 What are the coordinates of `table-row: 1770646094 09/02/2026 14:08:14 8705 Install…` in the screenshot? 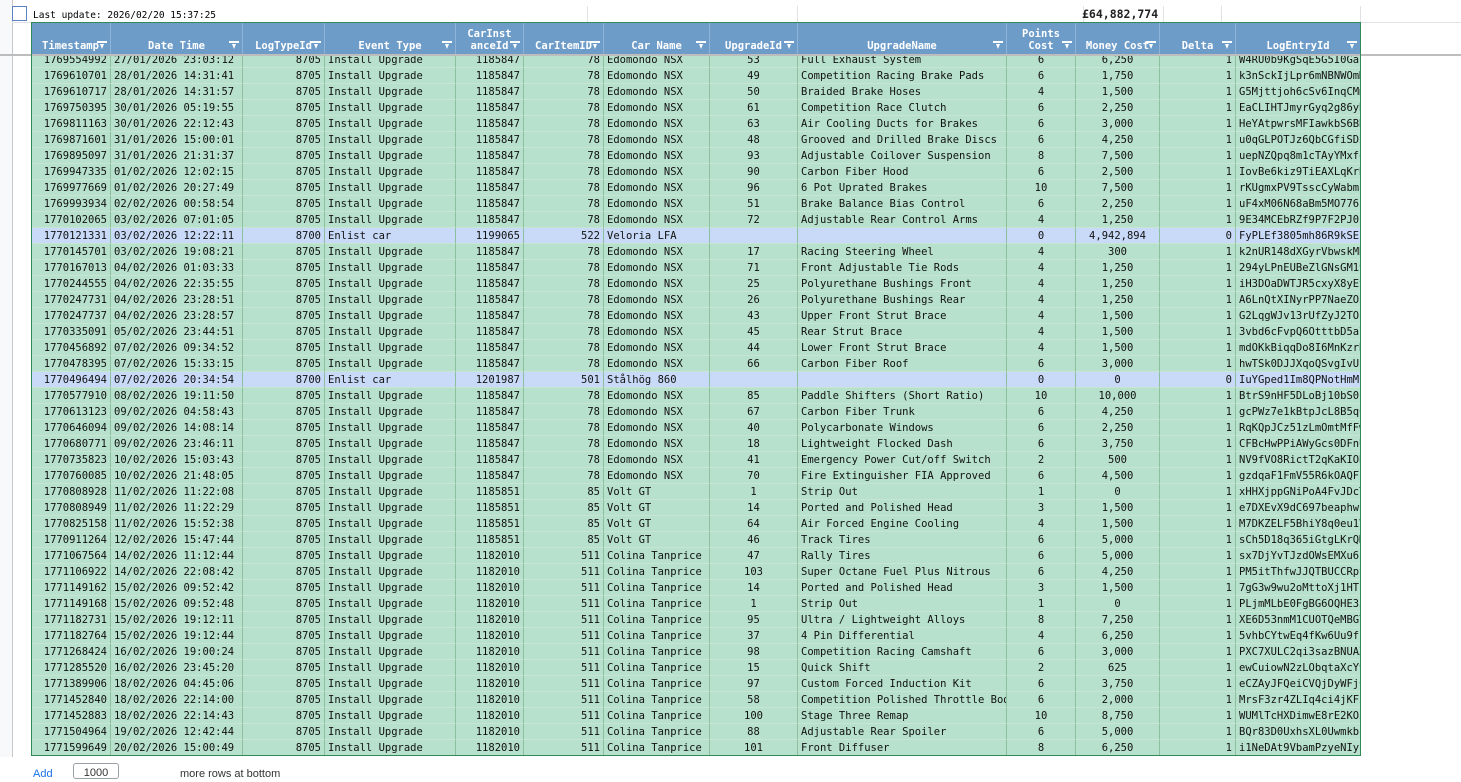 It's located at (696, 428).